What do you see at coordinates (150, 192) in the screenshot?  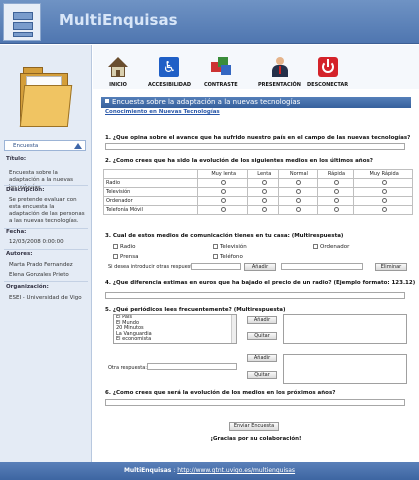 I see `row-label: Televisión` at bounding box center [150, 192].